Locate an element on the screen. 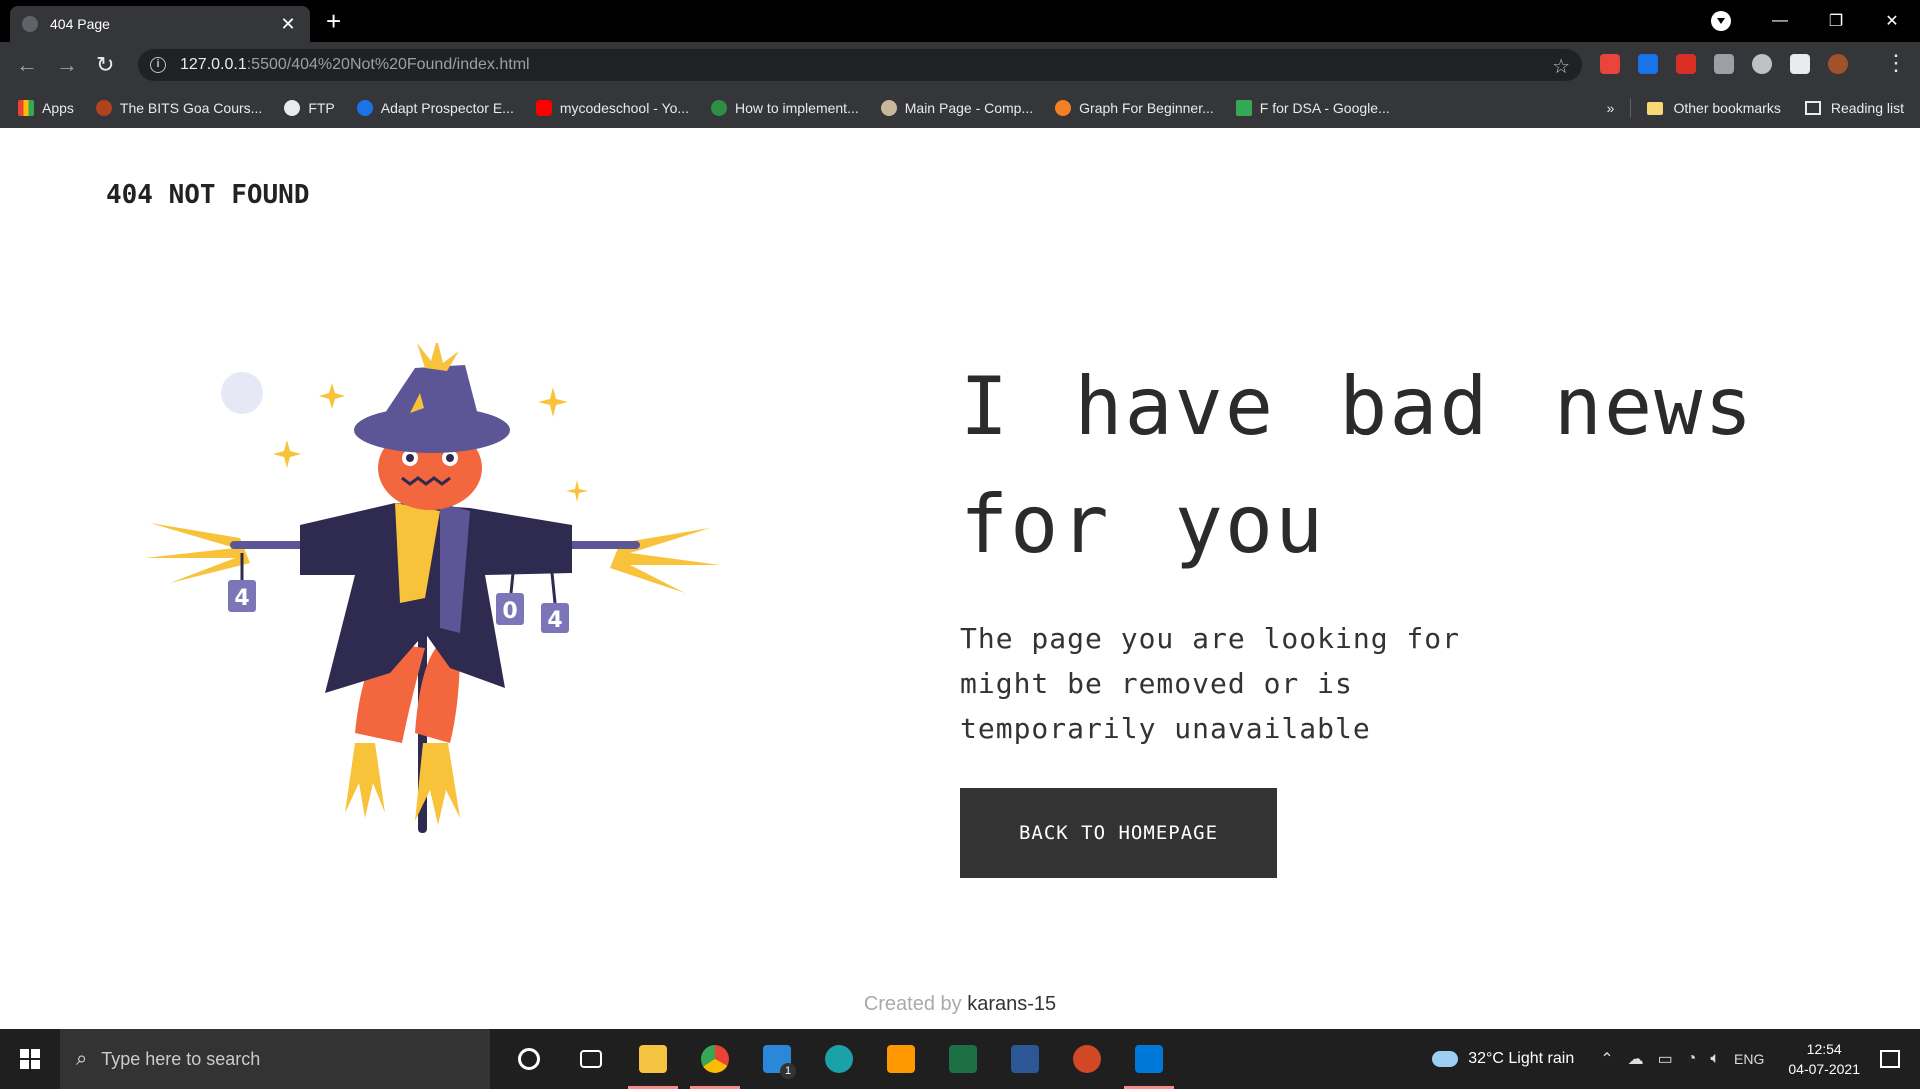 This screenshot has width=1920, height=1089. tab-search-icon is located at coordinates (1721, 21).